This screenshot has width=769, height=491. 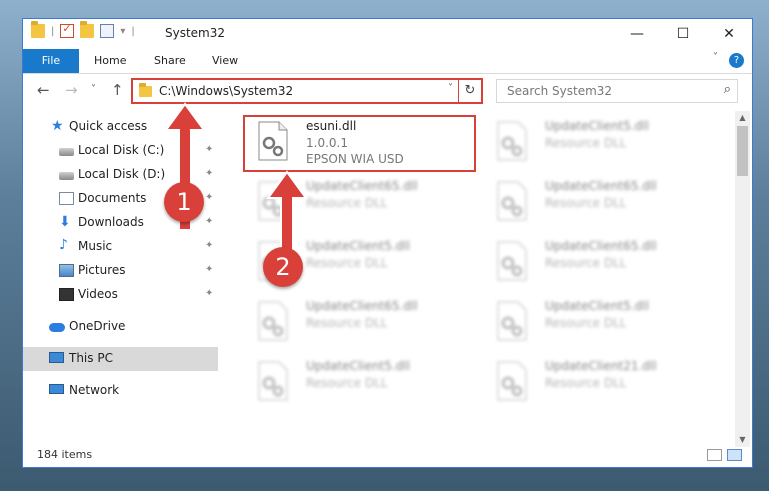 What do you see at coordinates (56, 389) in the screenshot?
I see `network-icon` at bounding box center [56, 389].